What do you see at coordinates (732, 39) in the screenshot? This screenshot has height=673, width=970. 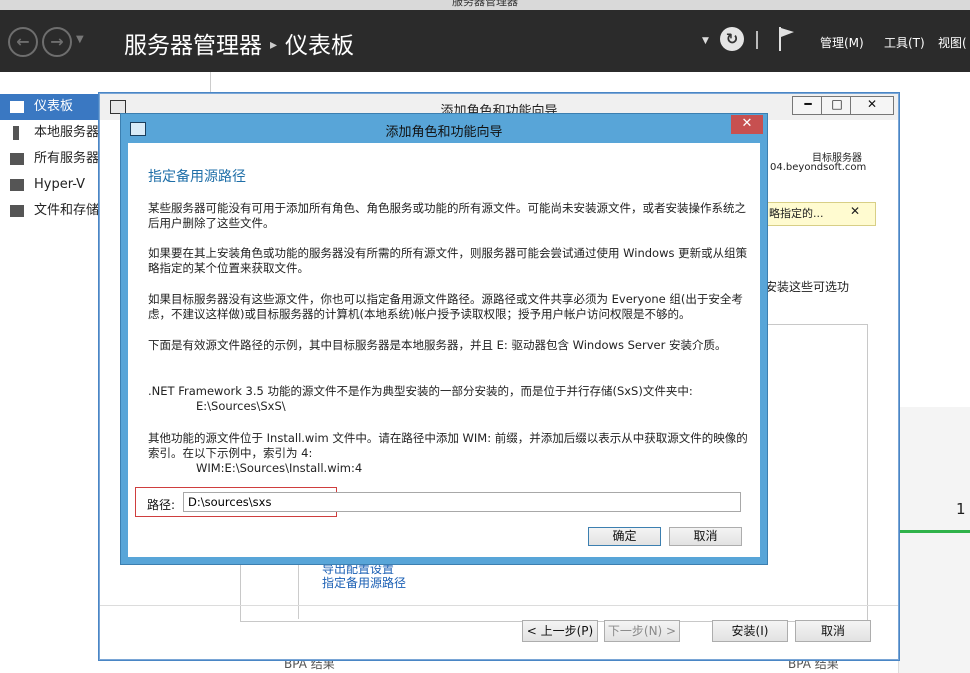 I see `refresh-icon: ↻` at bounding box center [732, 39].